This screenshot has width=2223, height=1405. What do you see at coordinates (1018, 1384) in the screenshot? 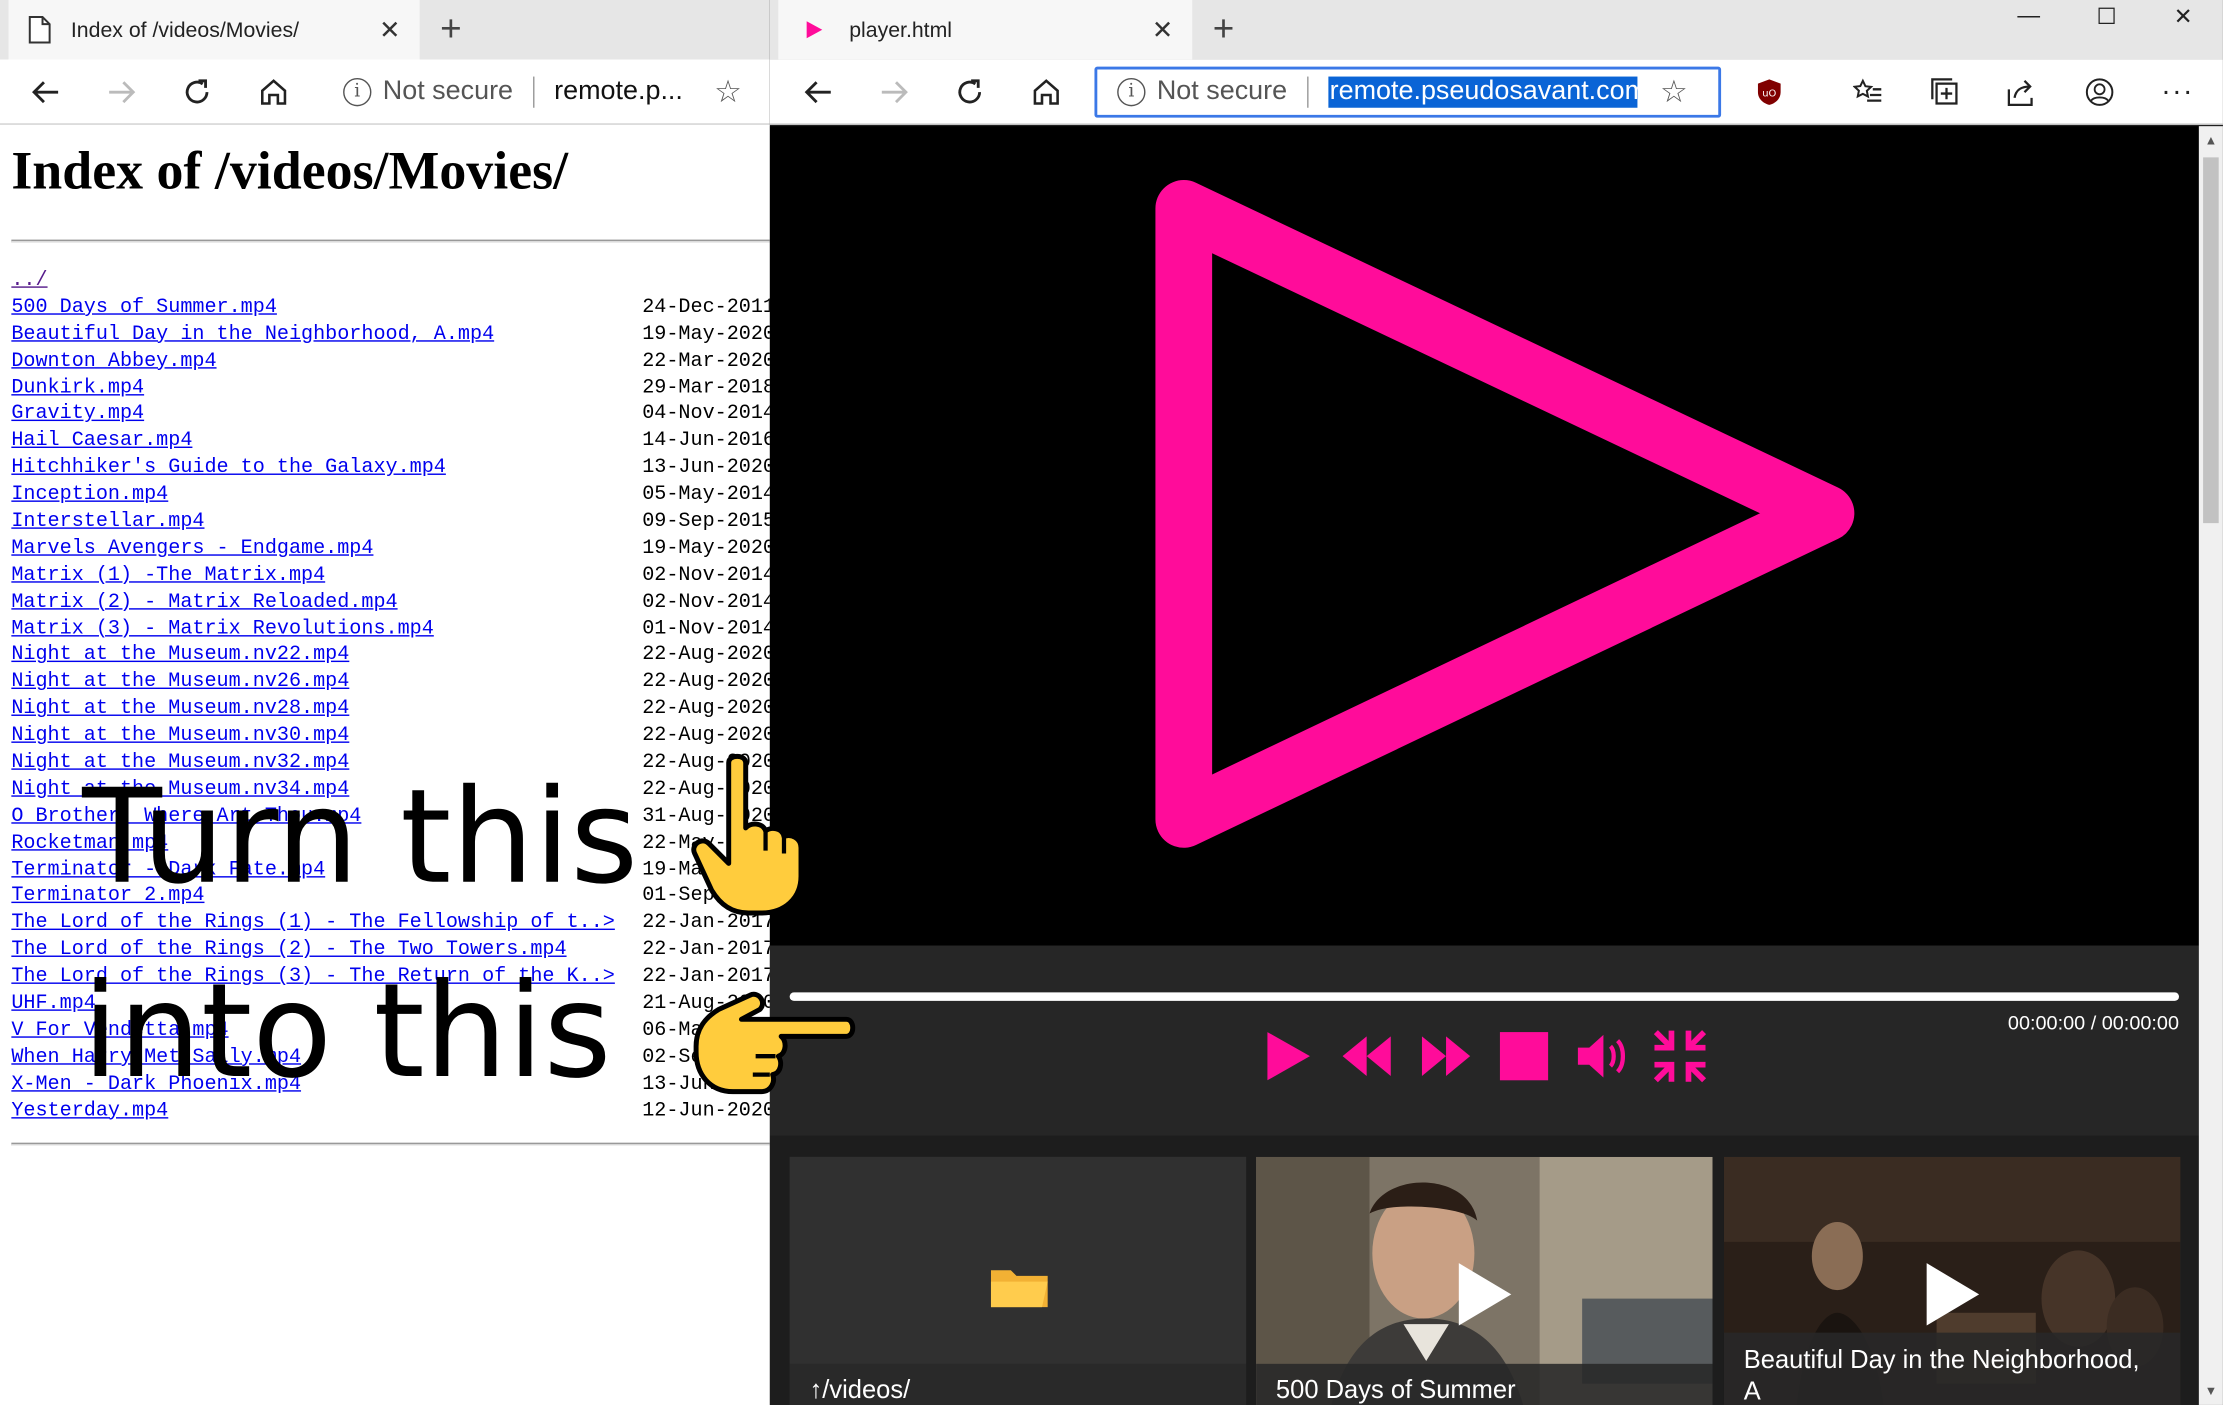
I see `tile-caption: ↑/videos/` at bounding box center [1018, 1384].